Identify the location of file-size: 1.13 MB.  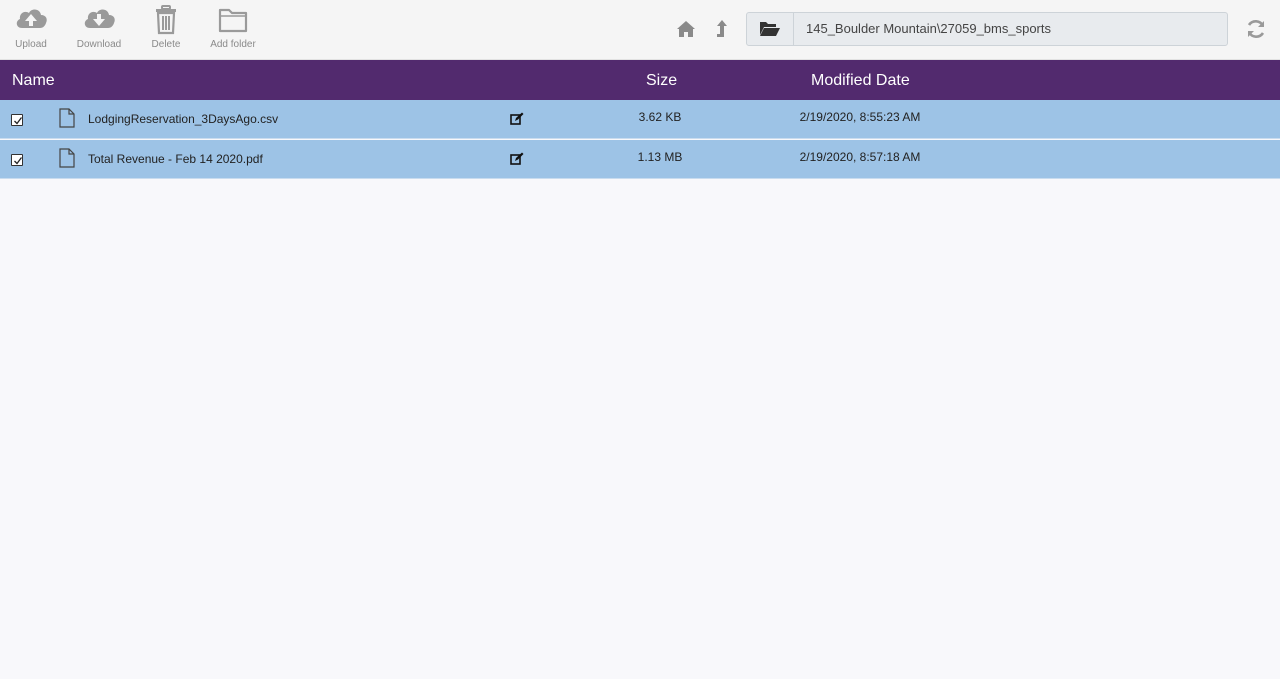
(660, 157).